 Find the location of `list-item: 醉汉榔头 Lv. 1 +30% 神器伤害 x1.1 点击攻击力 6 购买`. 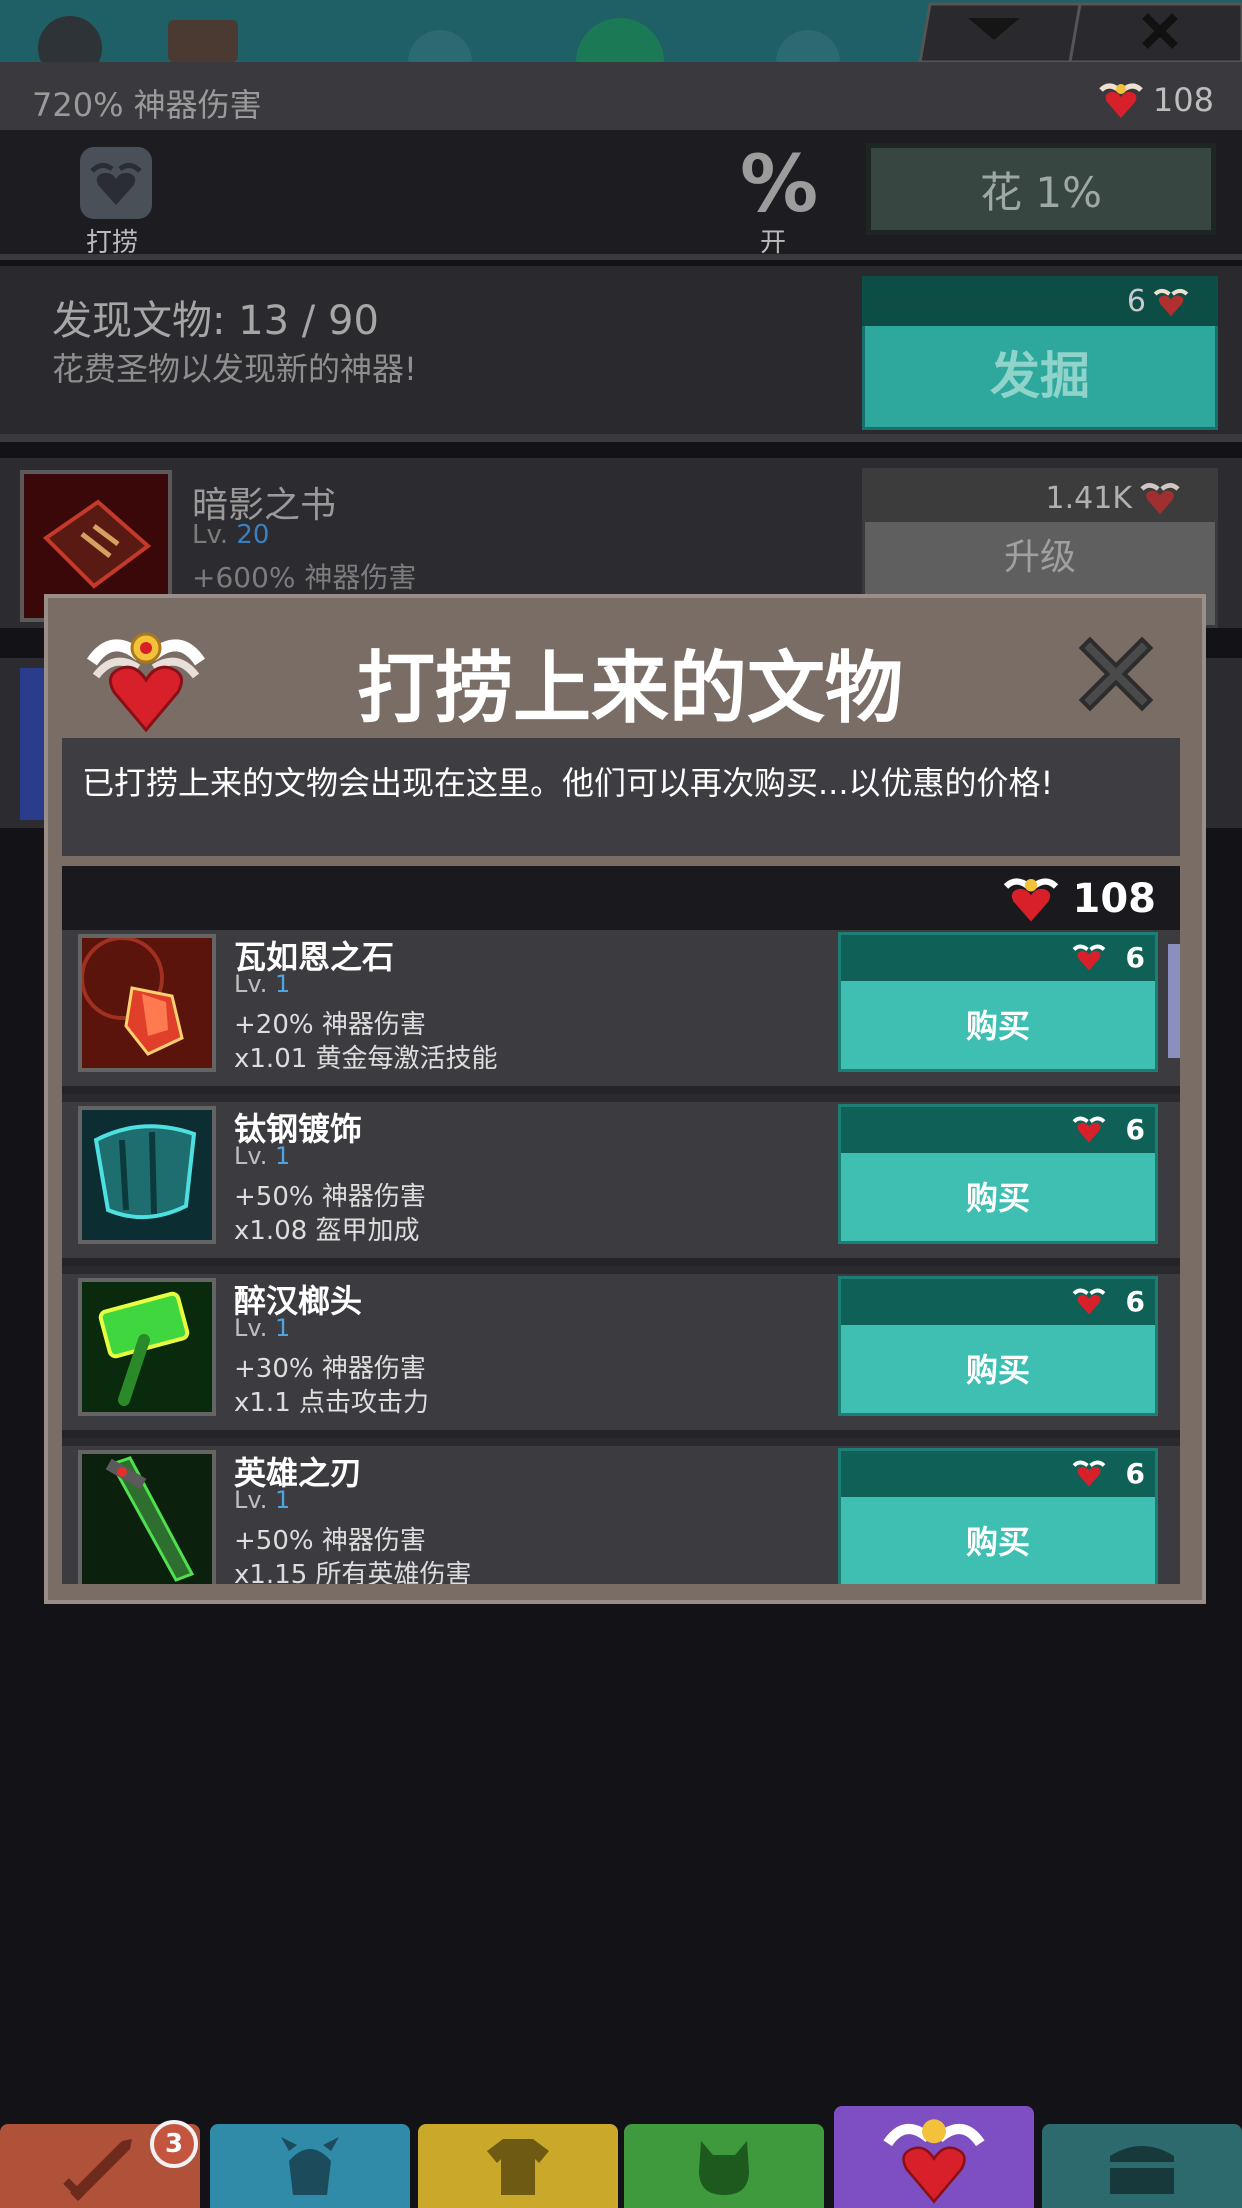

list-item: 醉汉榔头 Lv. 1 +30% 神器伤害 x1.1 点击攻击力 6 购买 is located at coordinates (621, 1356).